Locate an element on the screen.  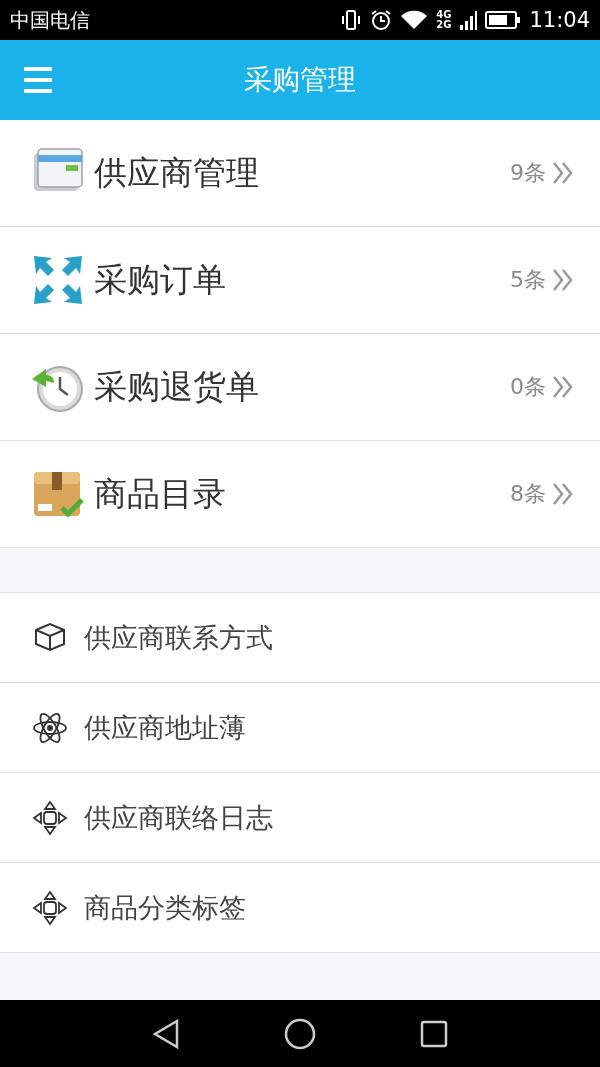
carrier-name: 中国电信 is located at coordinates (50, 20).